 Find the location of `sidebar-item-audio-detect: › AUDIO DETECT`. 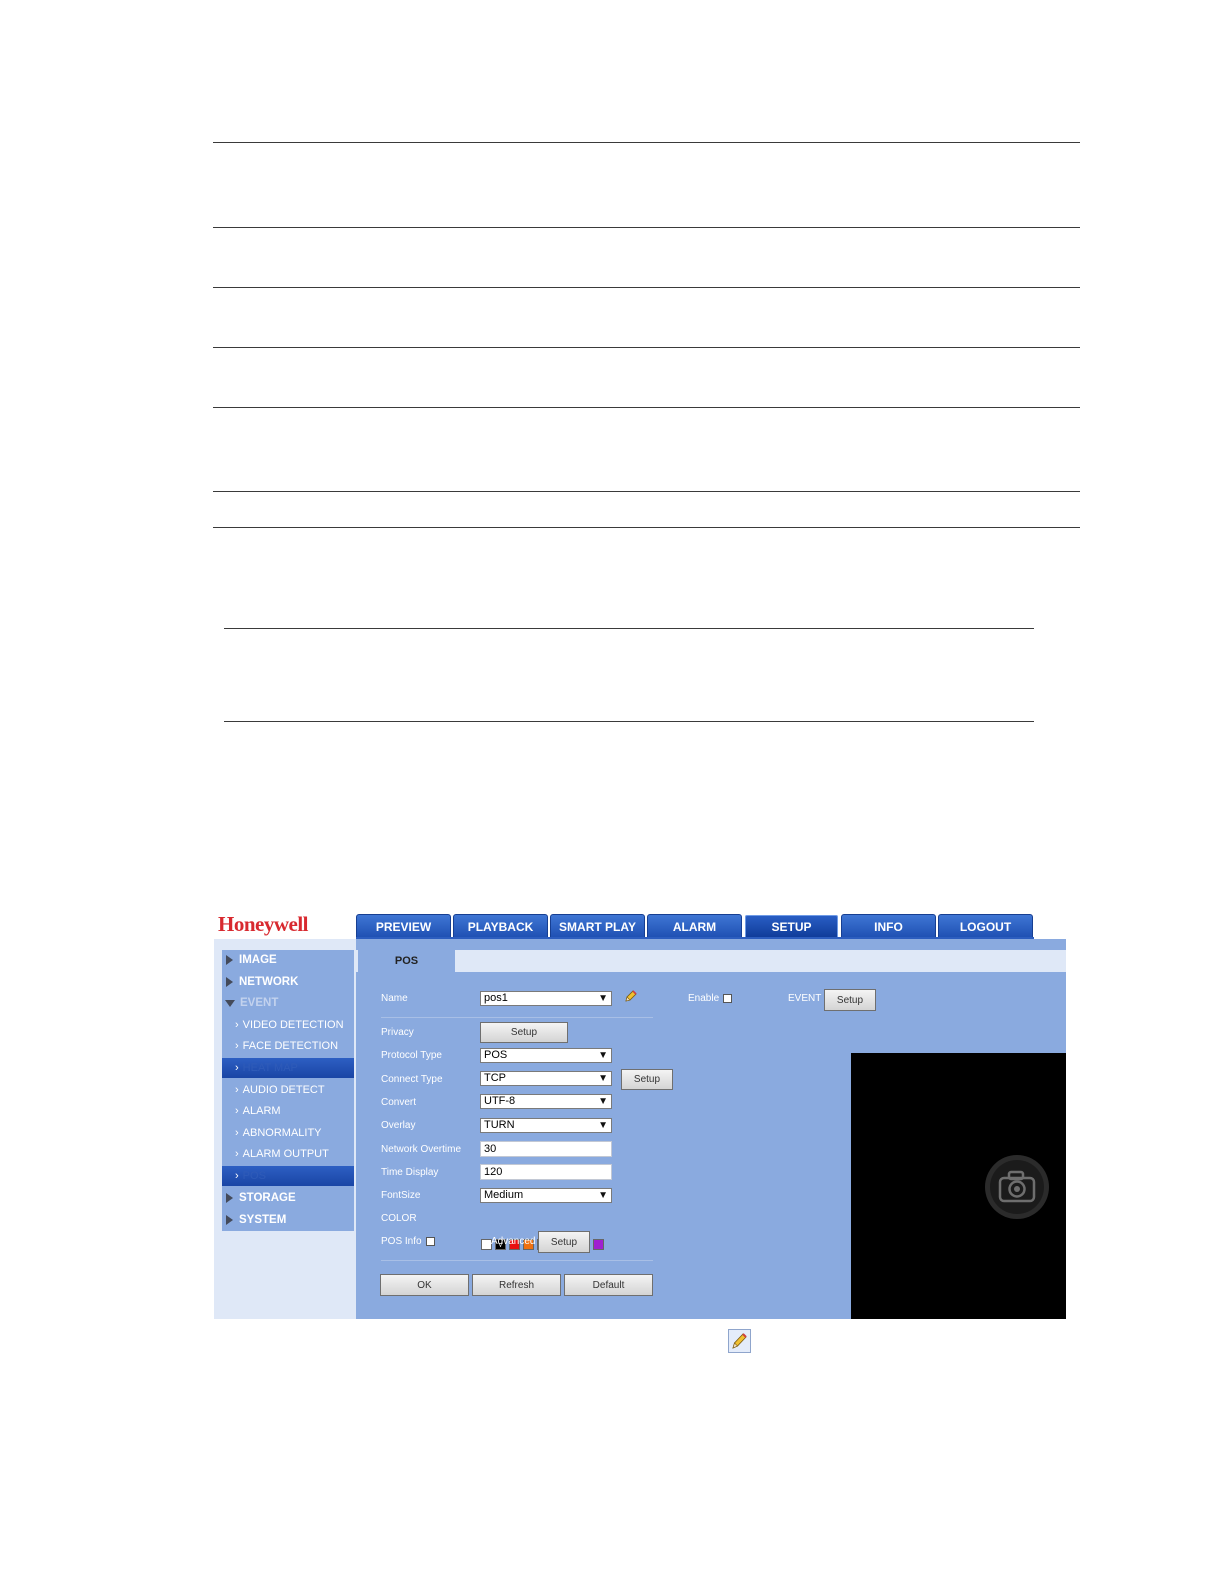

sidebar-item-audio-detect: › AUDIO DETECT is located at coordinates (288, 1090).